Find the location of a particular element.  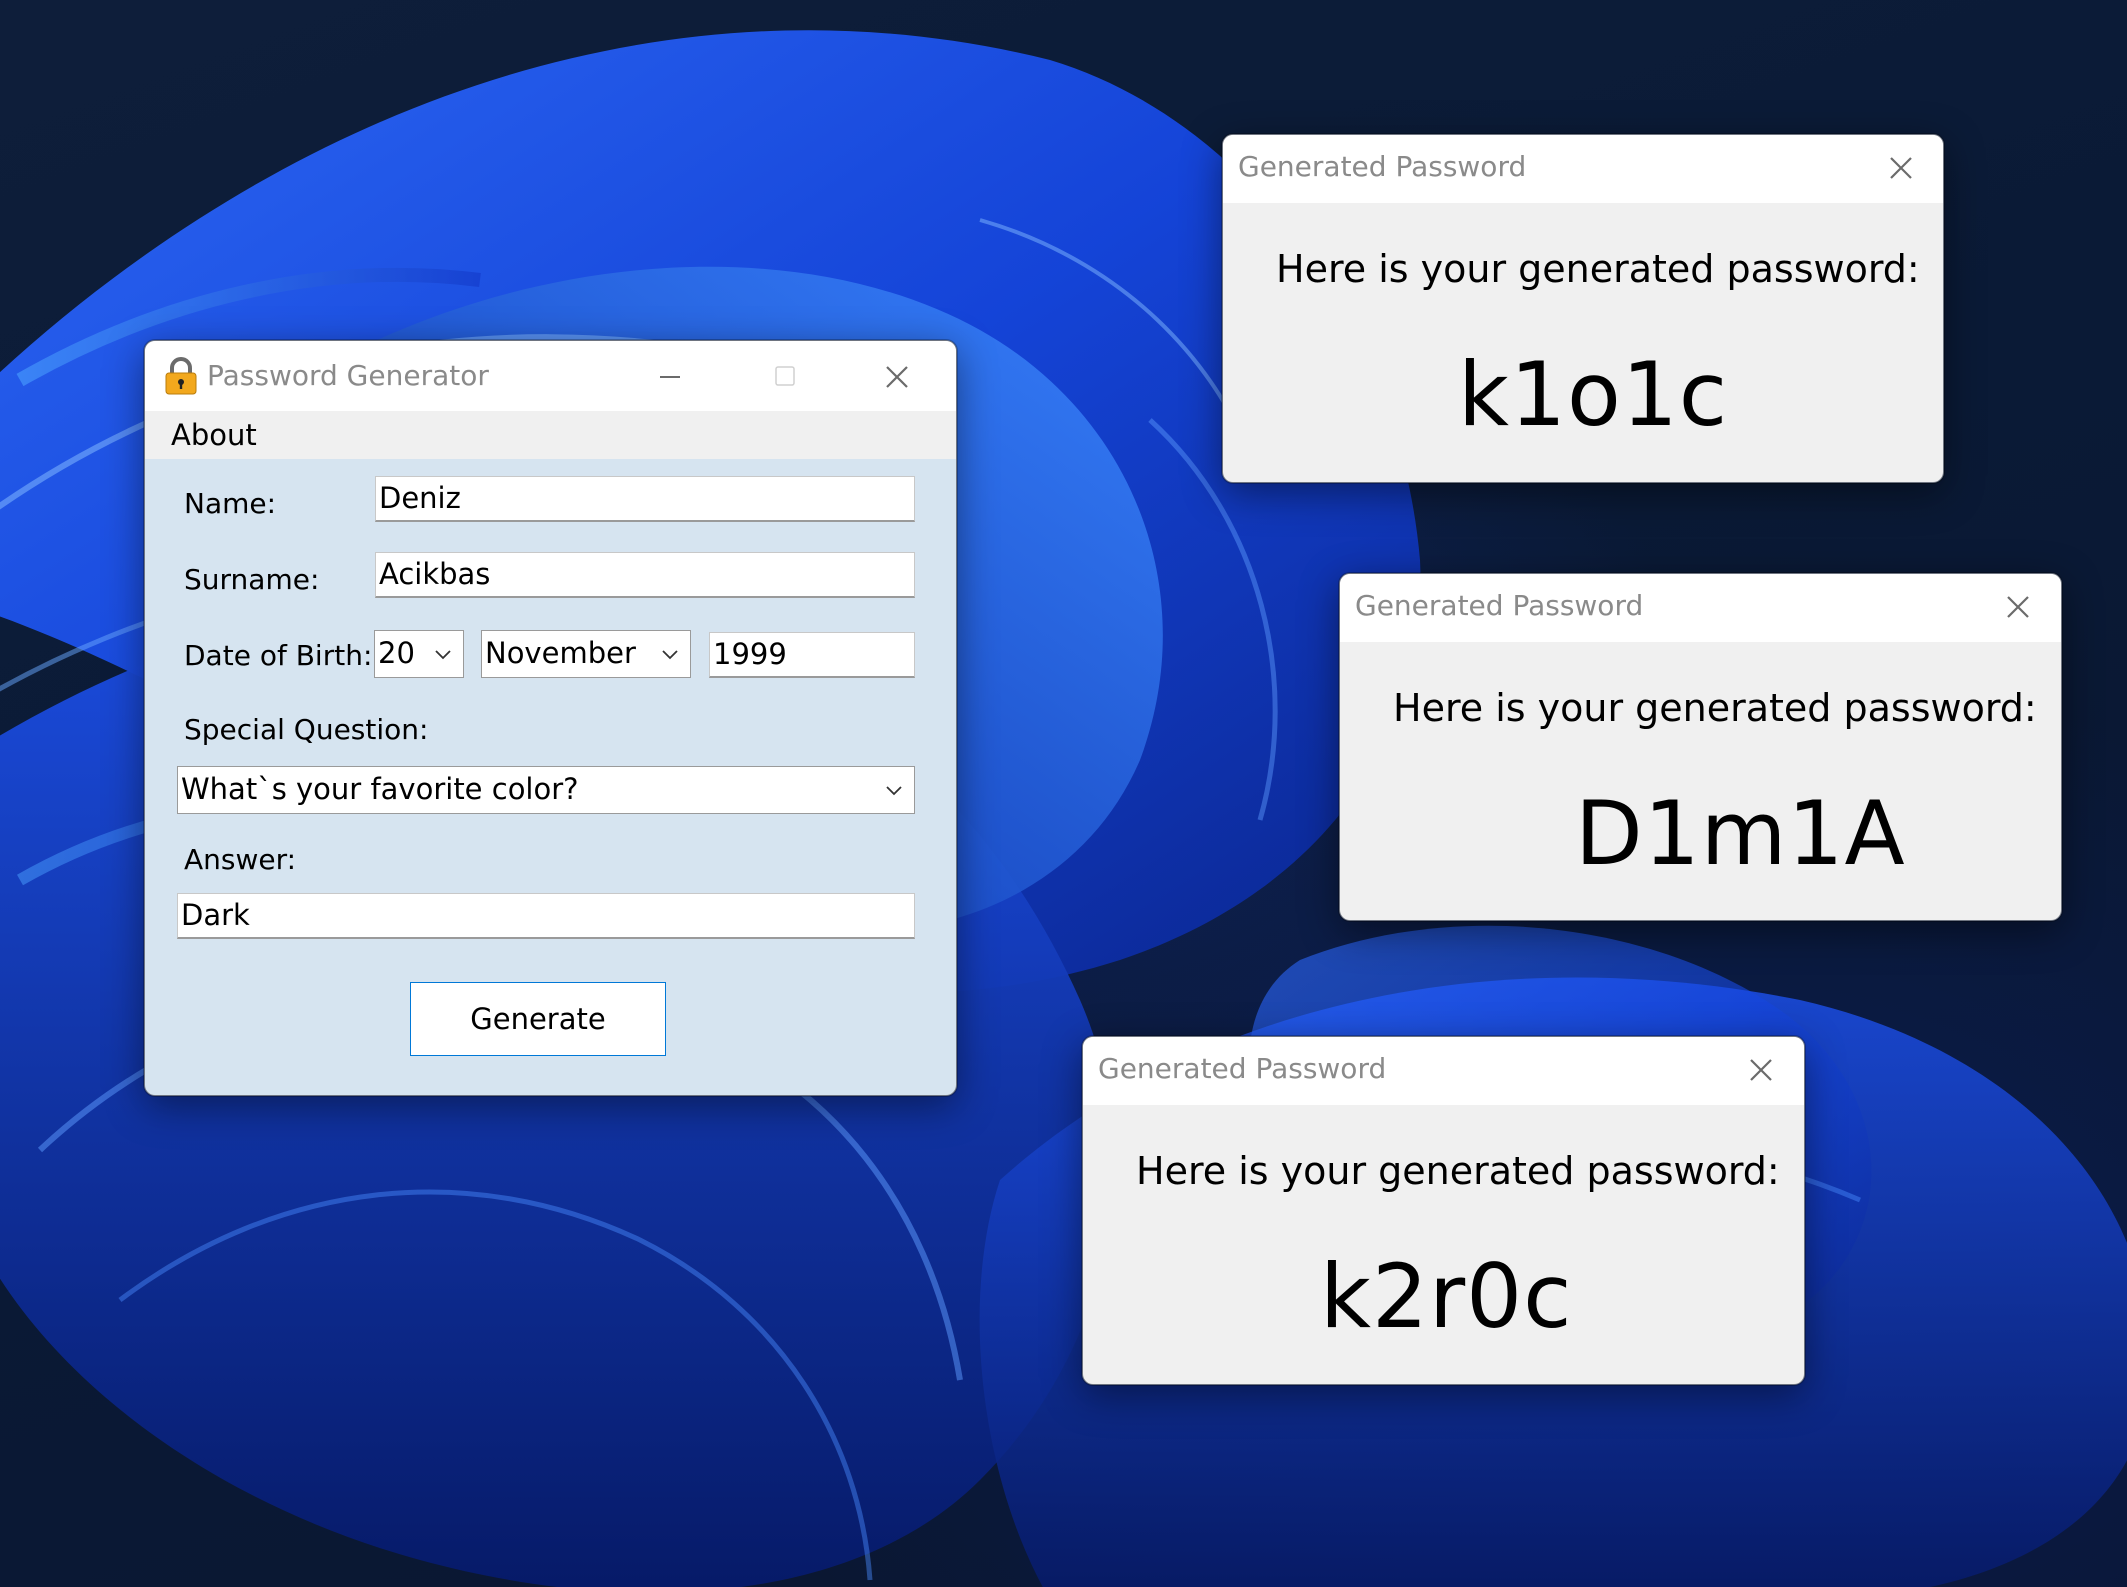

minimize-icon is located at coordinates (670, 377).